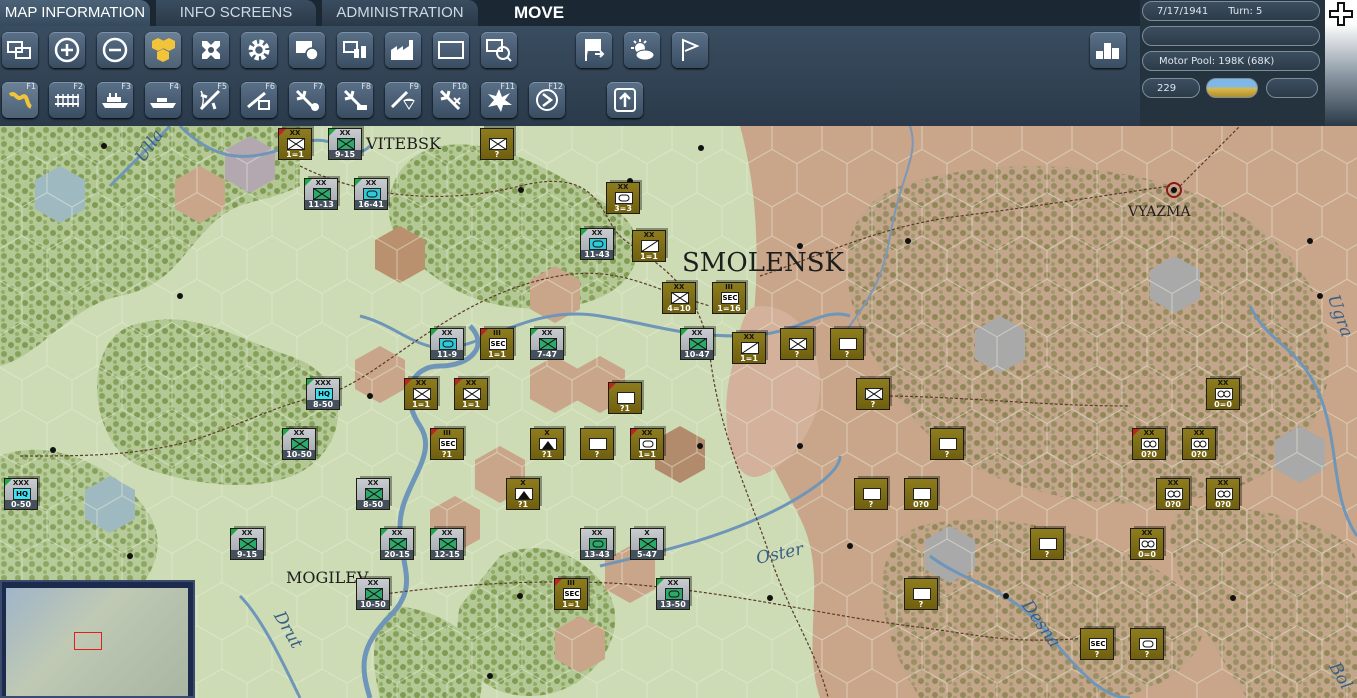 This screenshot has height=698, width=1357. I want to click on soviet-unit-counter: XXX HQ 8-50, so click(323, 394).